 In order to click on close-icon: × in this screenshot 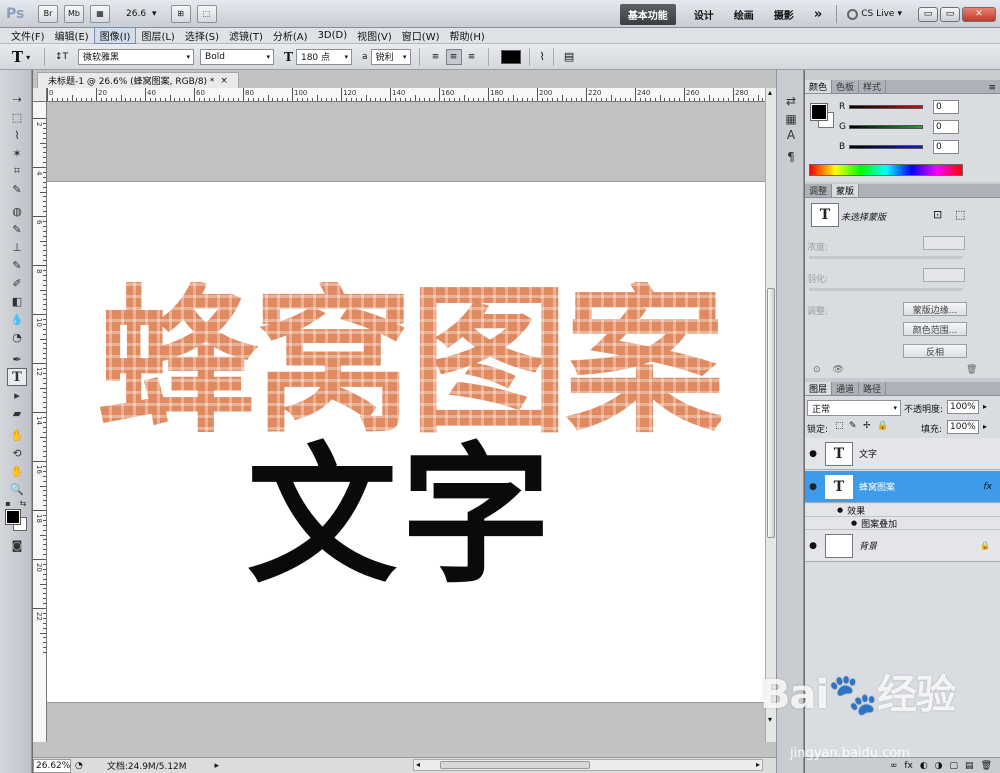, I will do `click(224, 81)`.